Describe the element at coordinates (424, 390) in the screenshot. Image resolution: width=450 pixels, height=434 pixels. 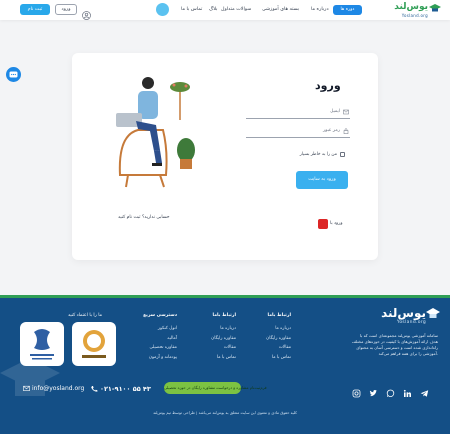
I see `telegram-icon` at that location.